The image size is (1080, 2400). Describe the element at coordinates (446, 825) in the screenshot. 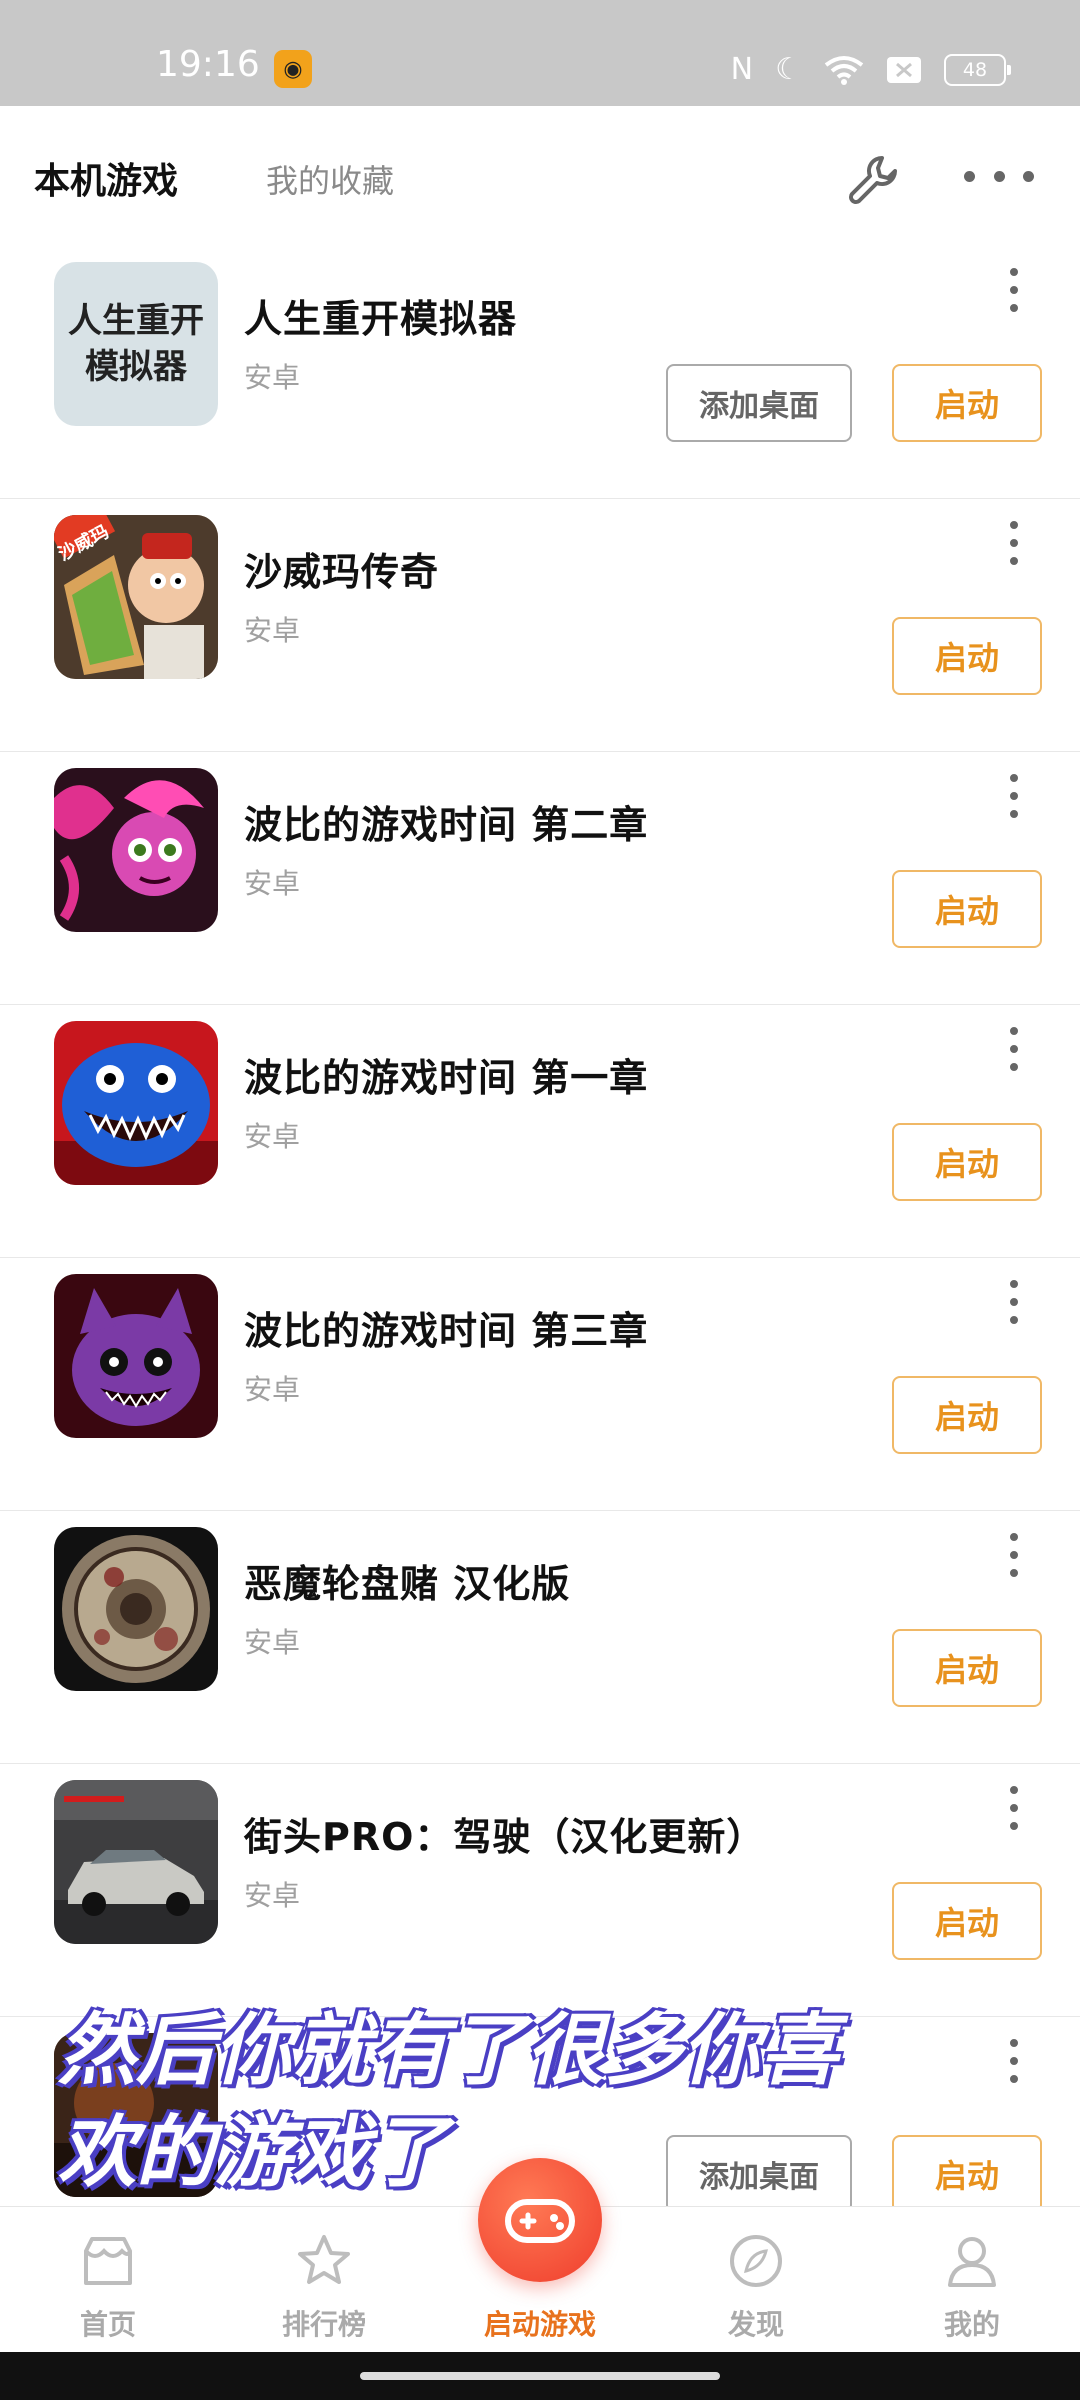

I see `game-title: 波比的游戏时间 第二章` at that location.